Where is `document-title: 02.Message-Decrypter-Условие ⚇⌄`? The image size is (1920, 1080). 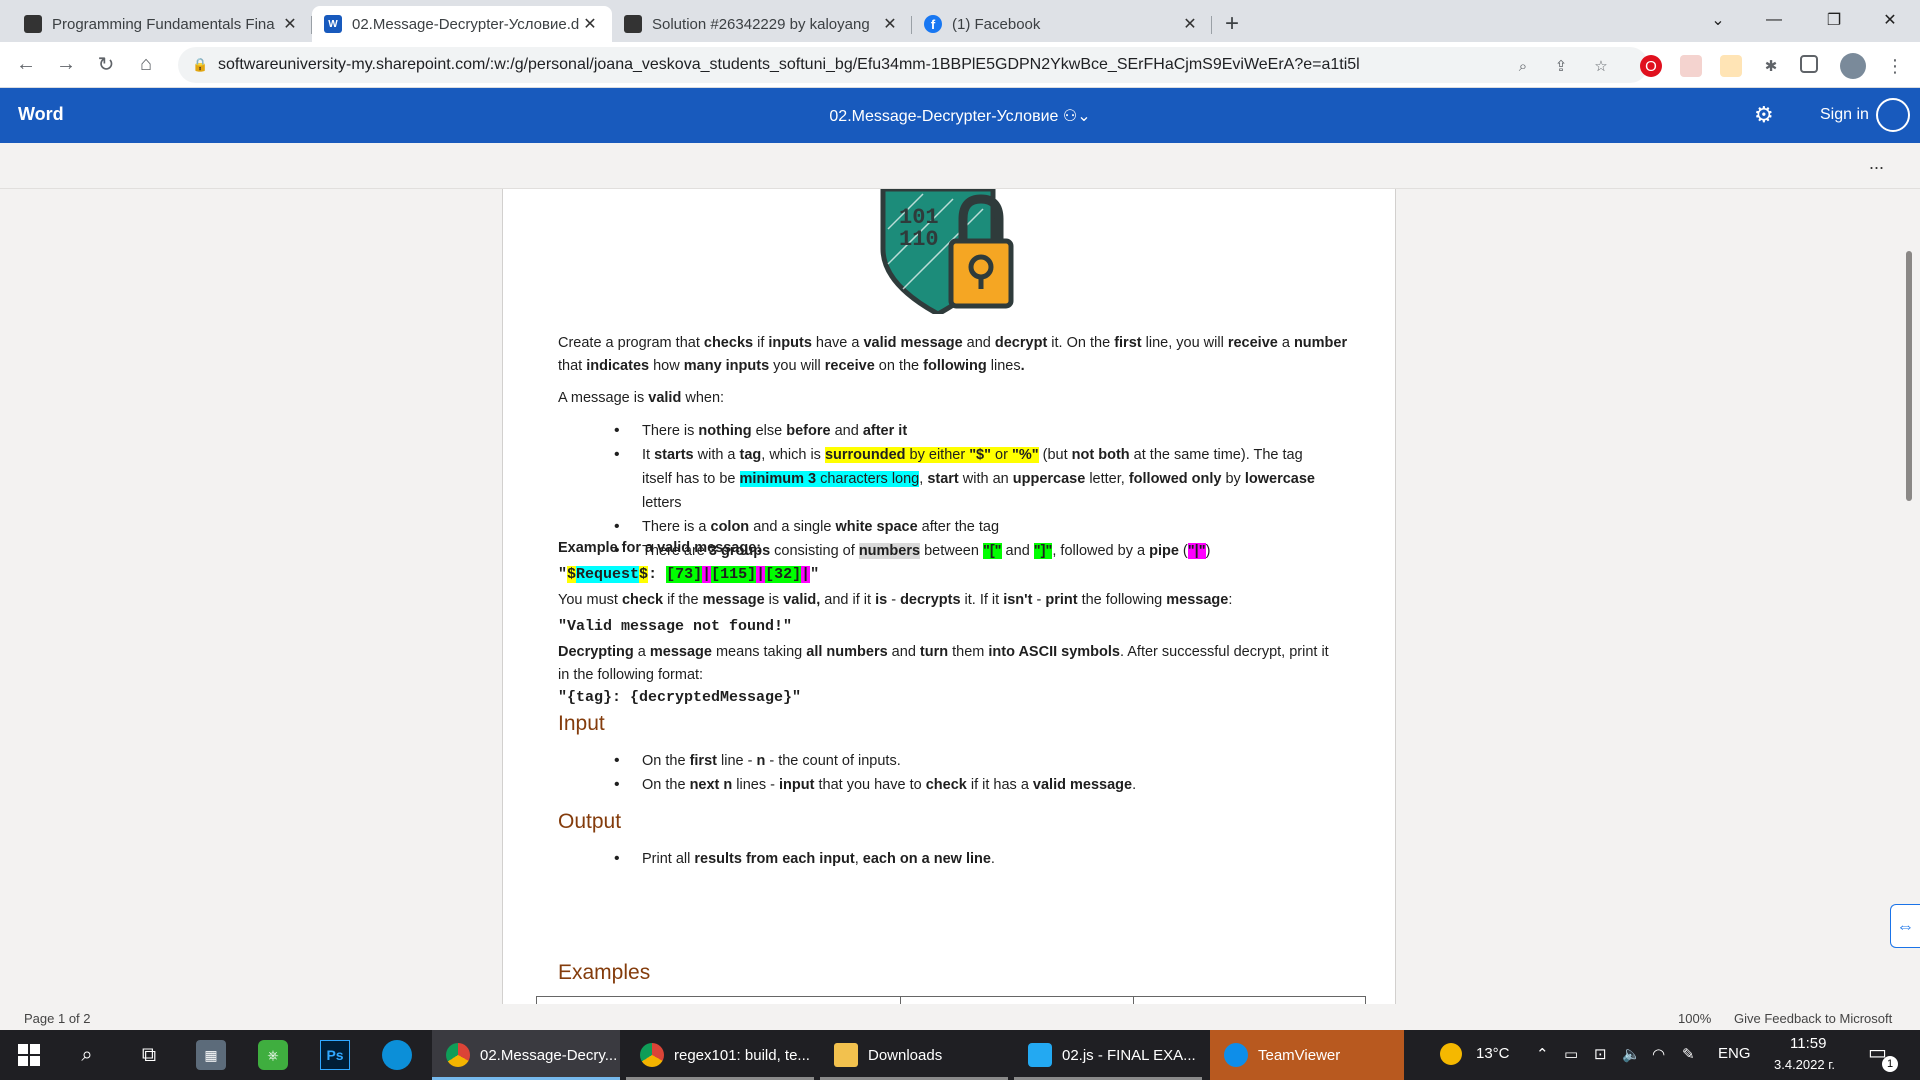 document-title: 02.Message-Decrypter-Условие ⚇⌄ is located at coordinates (960, 116).